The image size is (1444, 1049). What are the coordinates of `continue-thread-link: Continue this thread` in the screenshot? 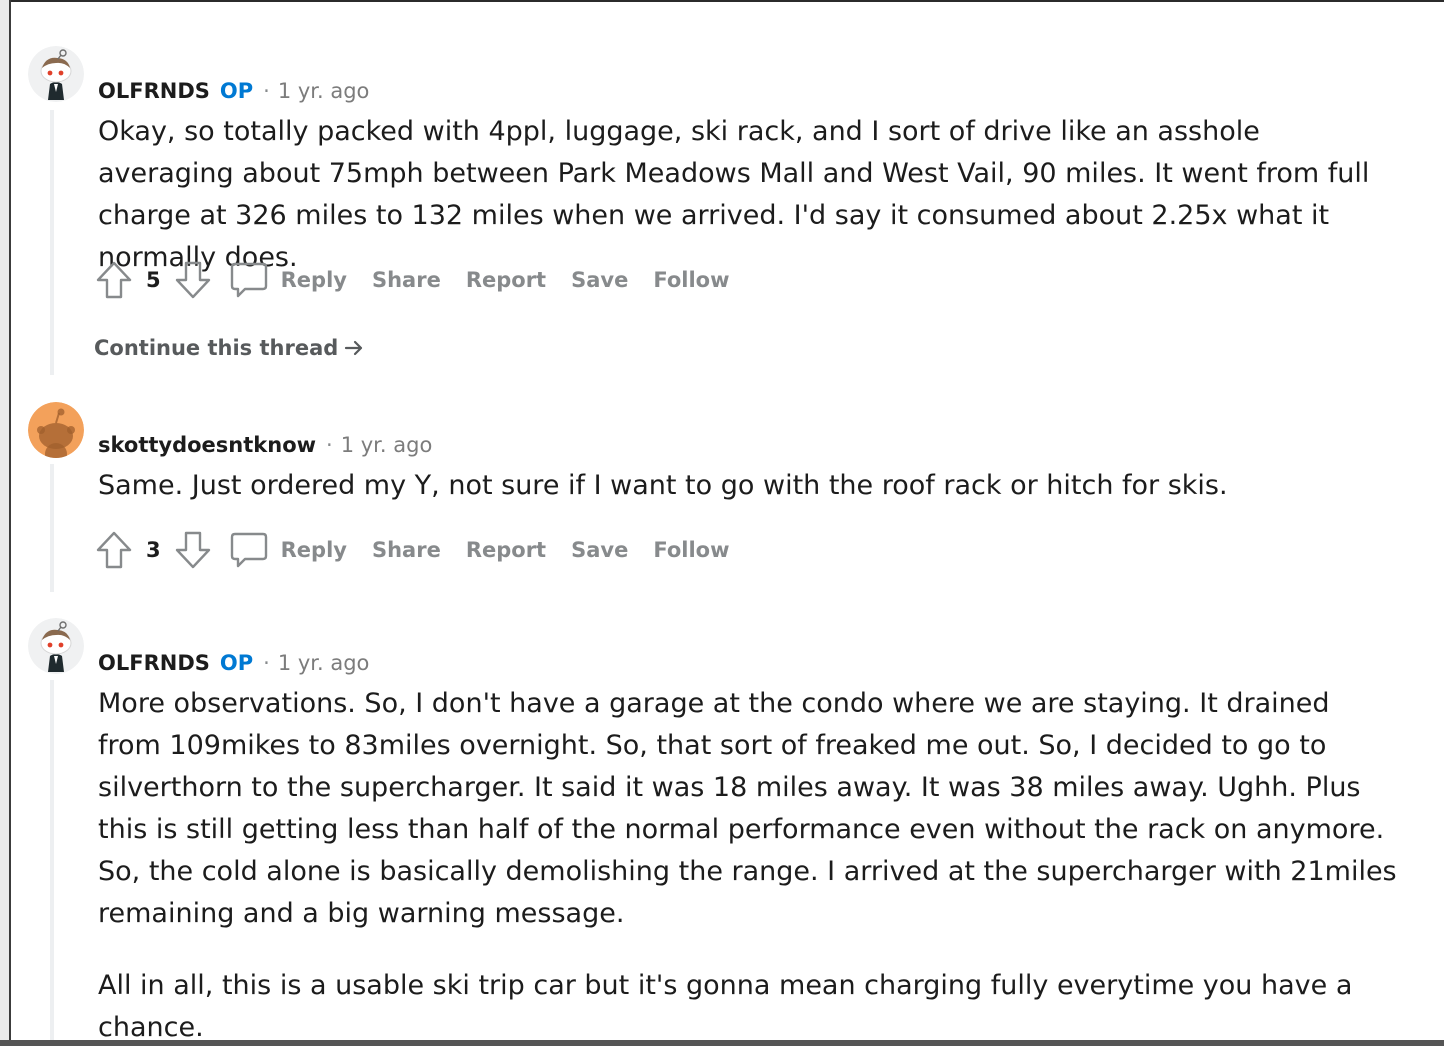 It's located at (229, 348).